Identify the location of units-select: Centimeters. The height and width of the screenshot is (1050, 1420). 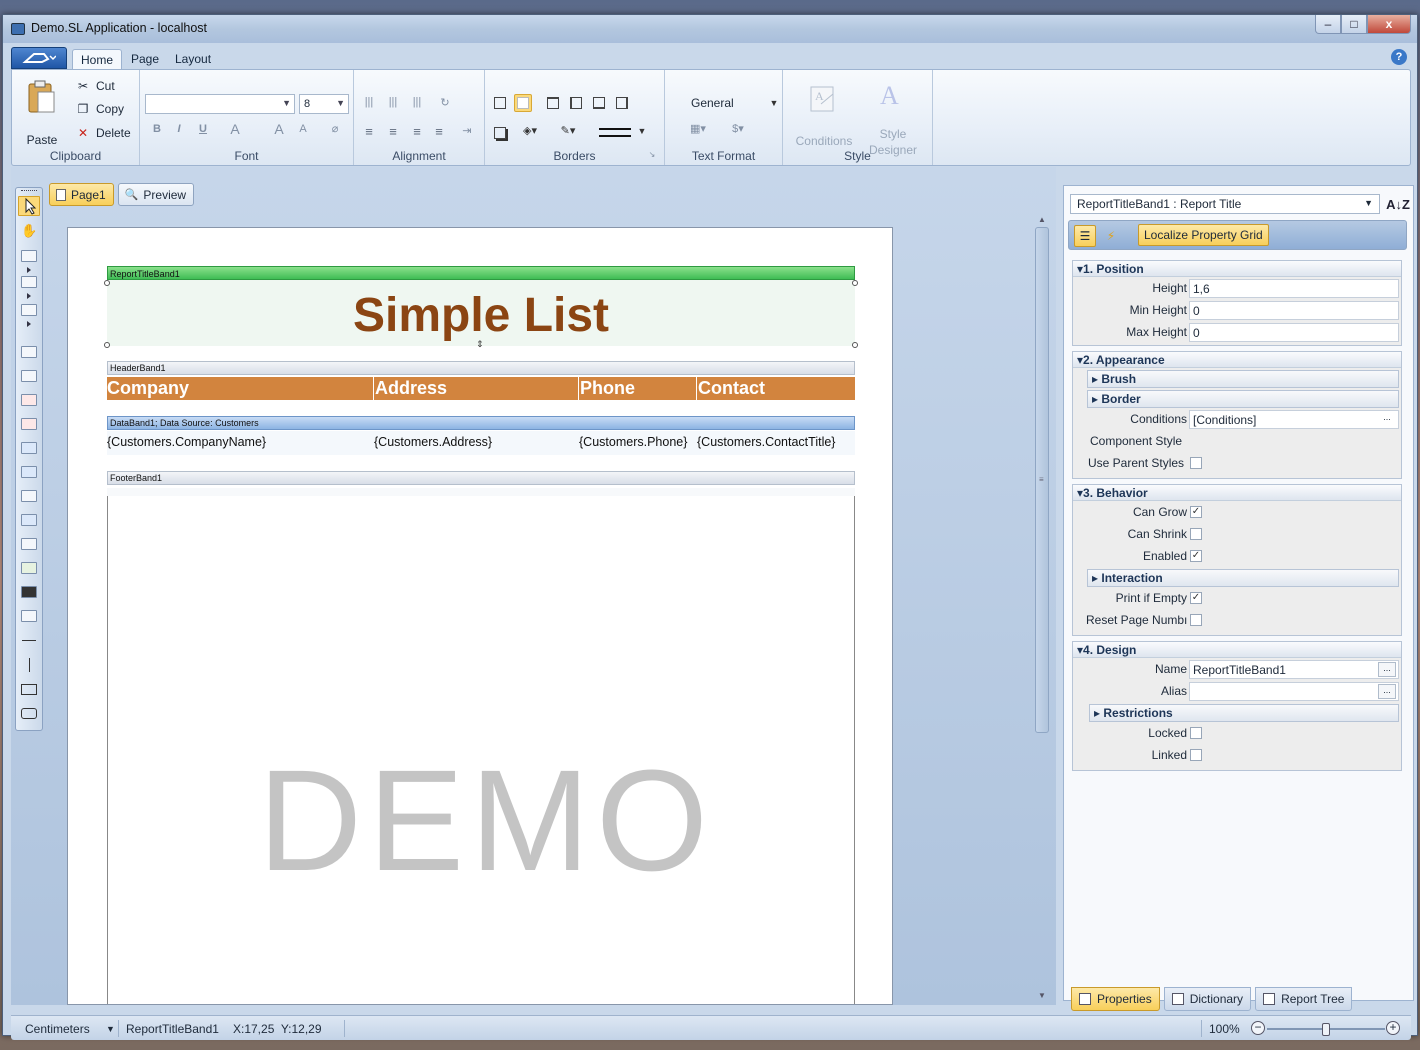
(57, 1029).